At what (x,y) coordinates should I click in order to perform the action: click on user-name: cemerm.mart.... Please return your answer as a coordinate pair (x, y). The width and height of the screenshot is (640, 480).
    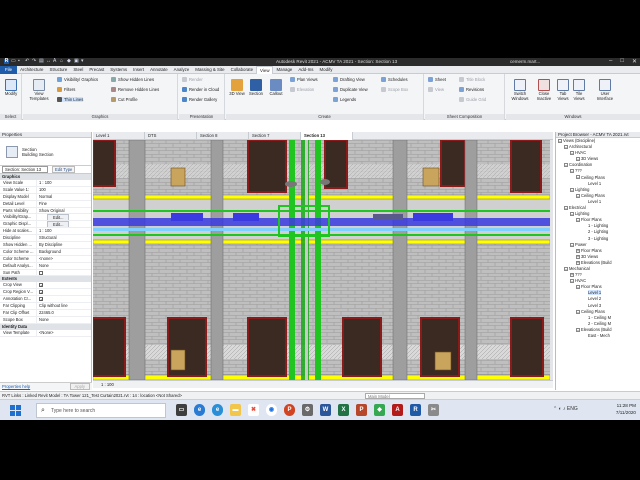
    Looking at the image, I should click on (525, 61).